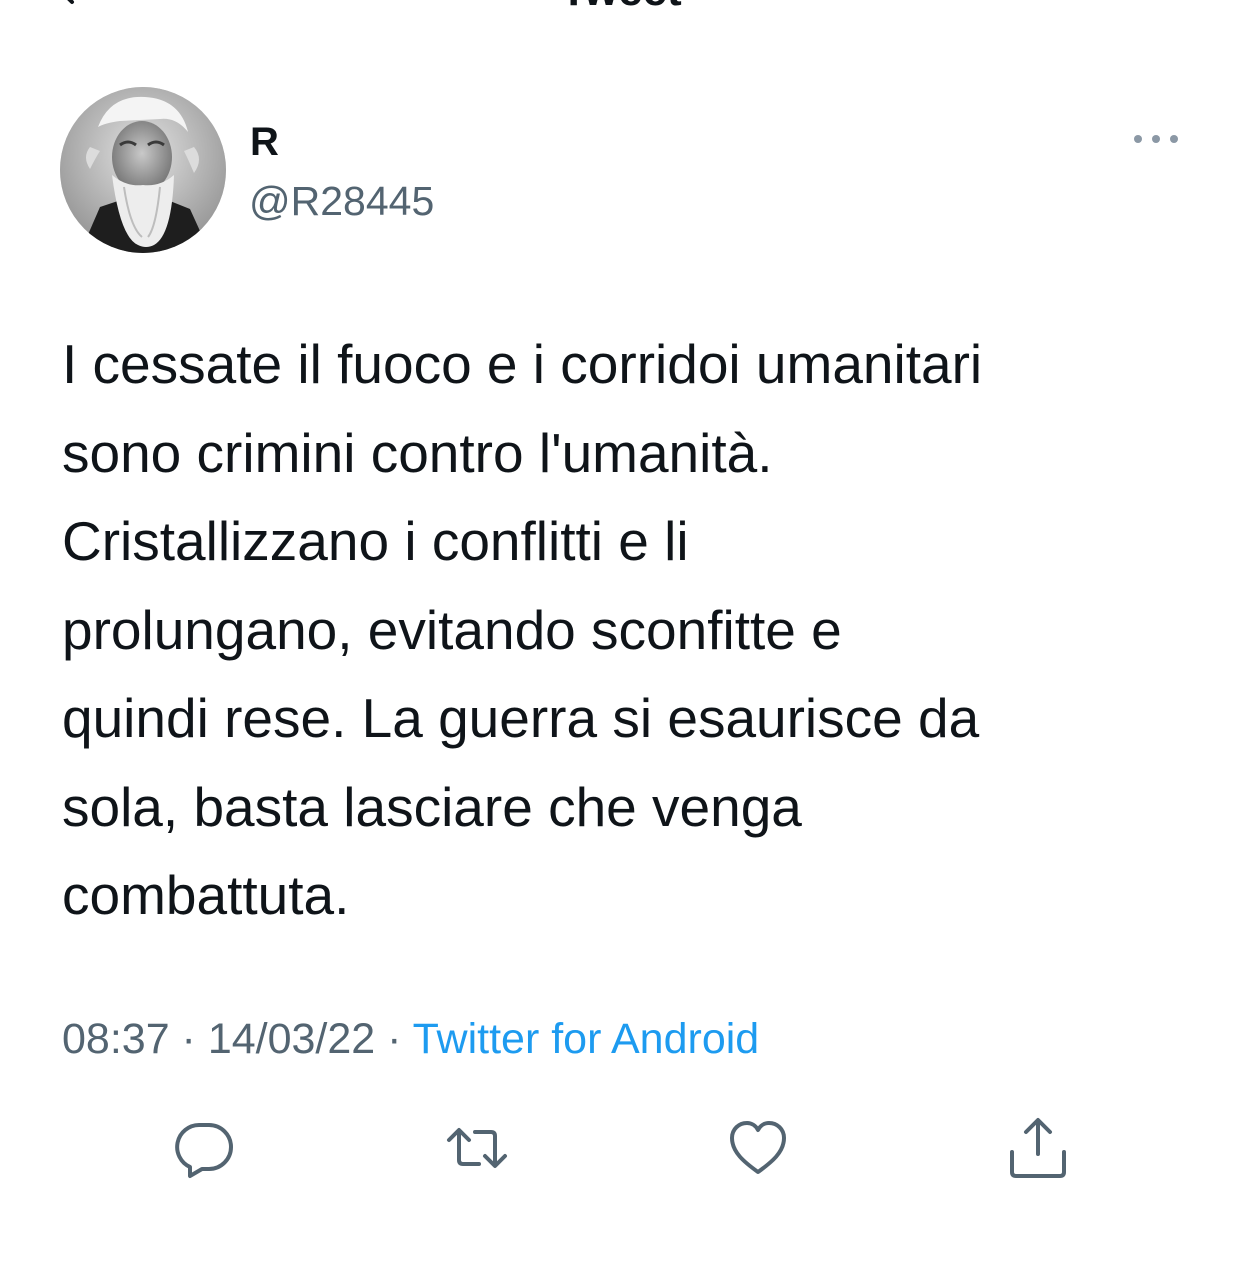  Describe the element at coordinates (432, 806) in the screenshot. I see `tweet-text-line: sola, basta lasciare che venga` at that location.